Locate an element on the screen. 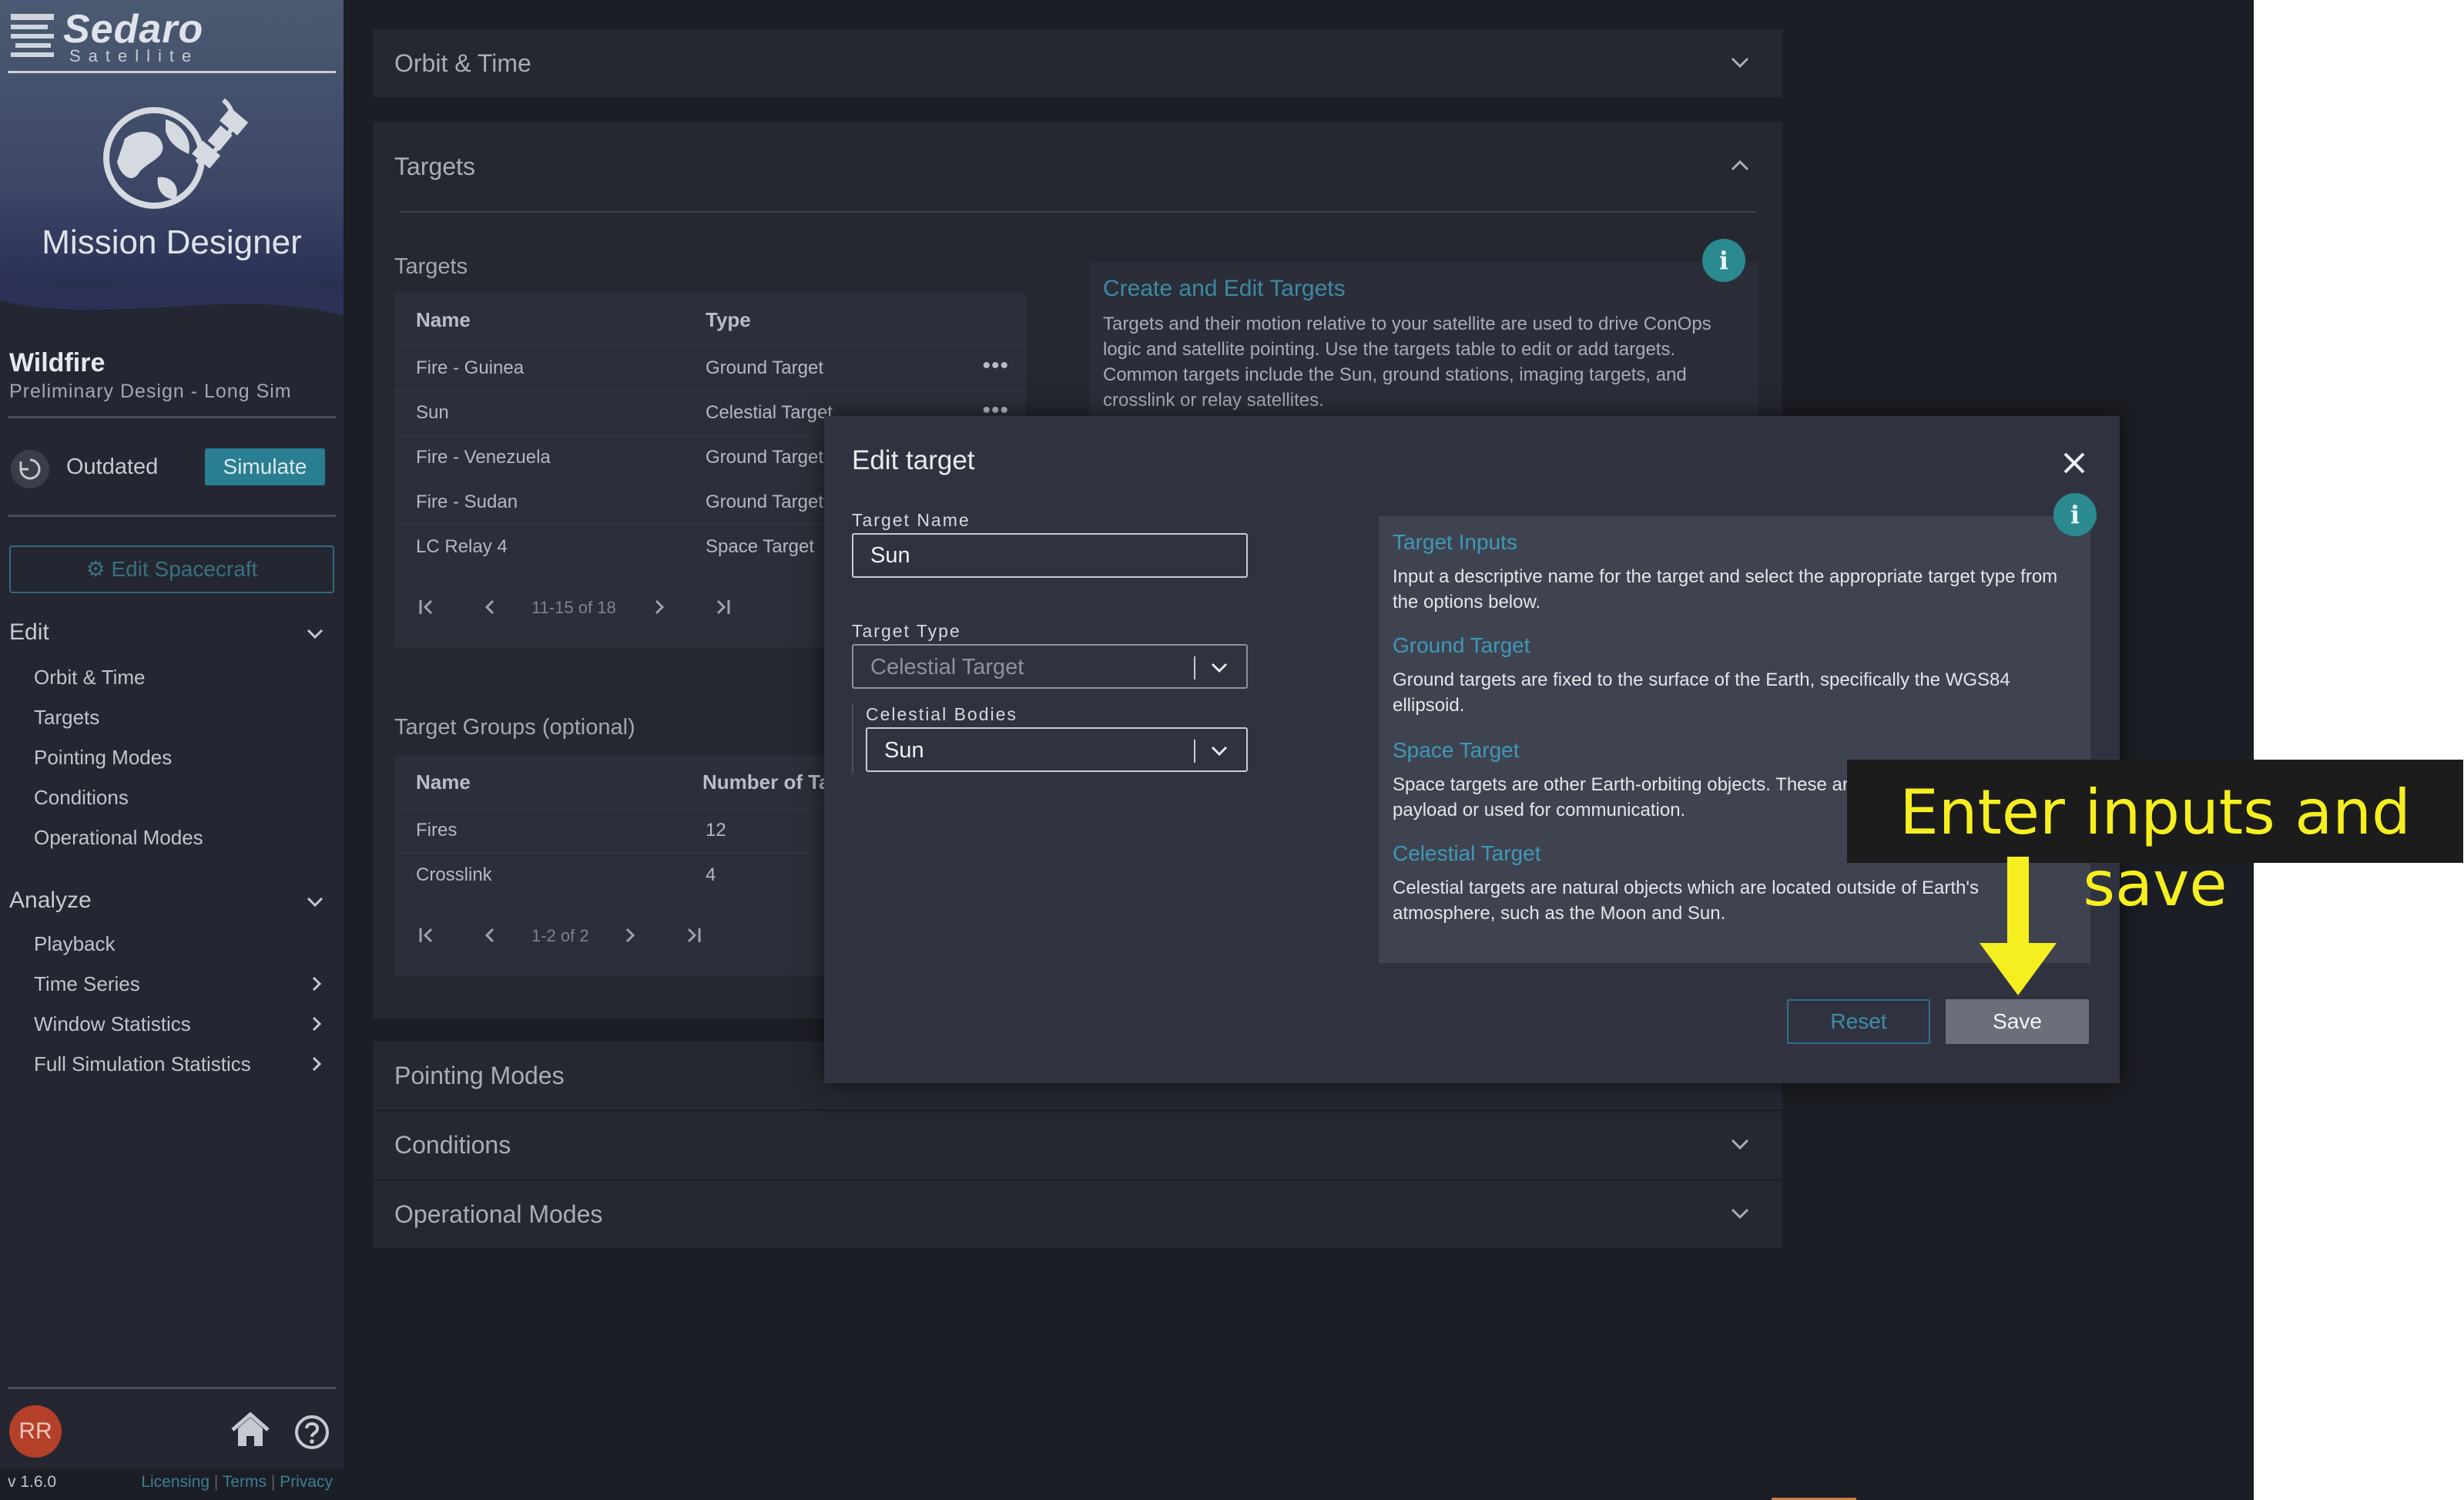  logo-subtitle: Satellite is located at coordinates (134, 56).